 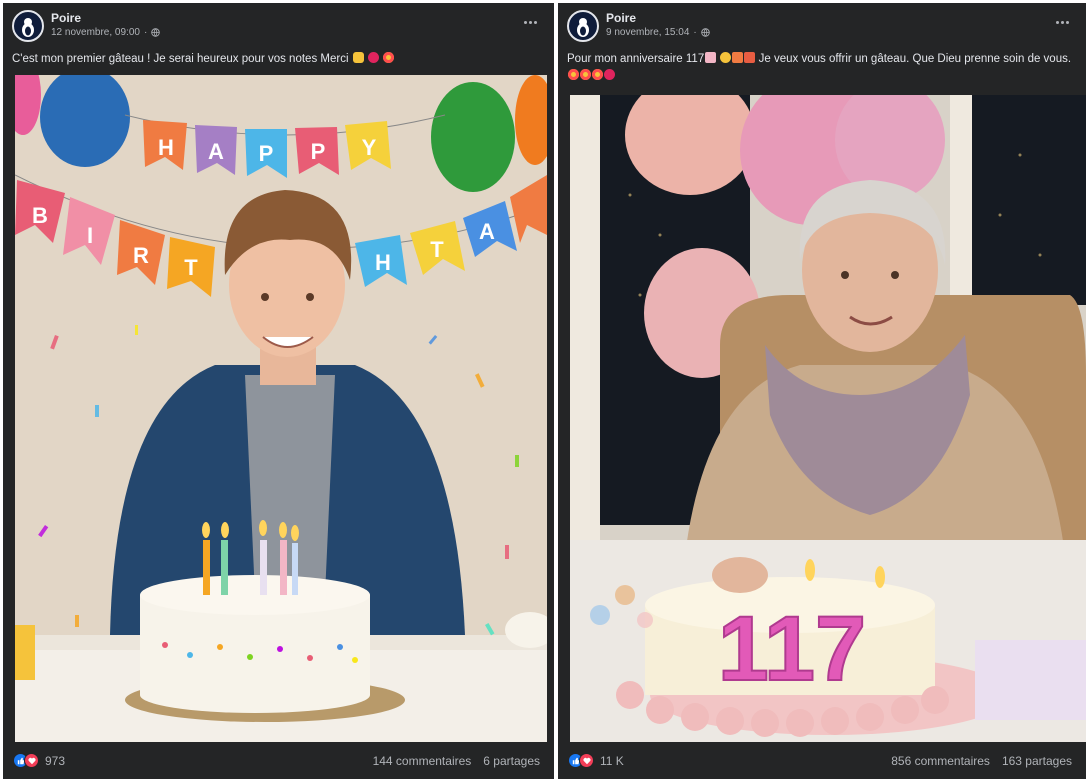 What do you see at coordinates (647, 32) in the screenshot?
I see `post-date: 9 novembre, 15:04` at bounding box center [647, 32].